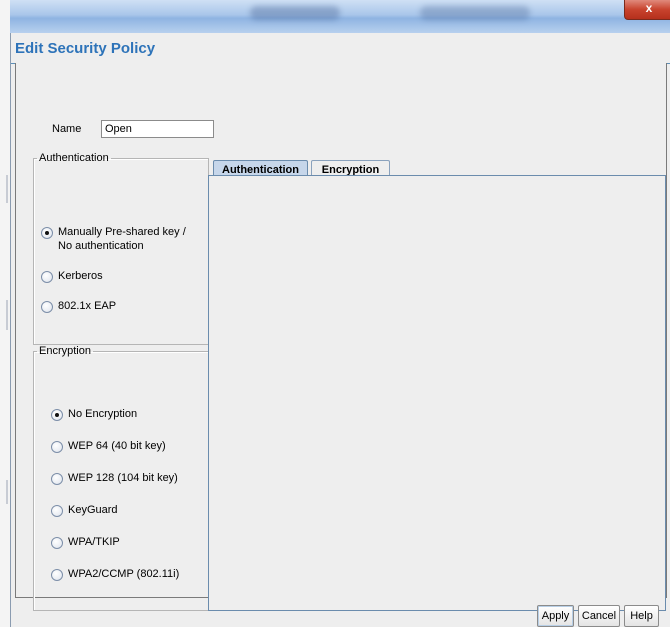  What do you see at coordinates (85, 48) in the screenshot?
I see `page-title: Edit Security Policy` at bounding box center [85, 48].